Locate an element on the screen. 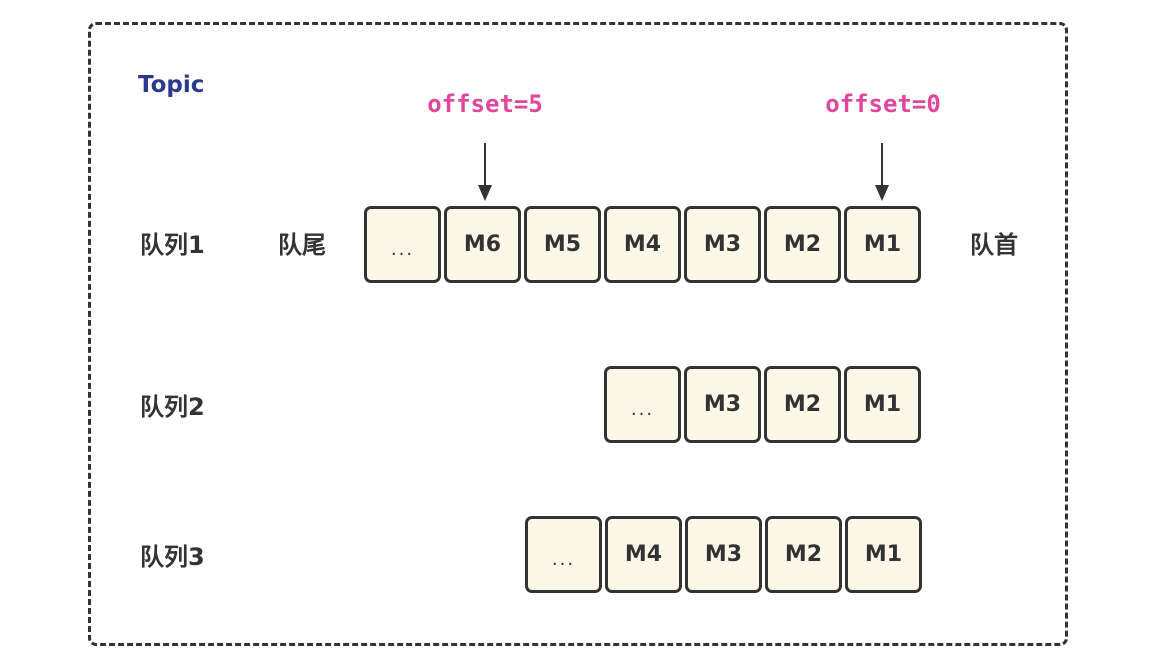 This screenshot has width=1154, height=670. offset-label-right: offset=0 is located at coordinates (883, 104).